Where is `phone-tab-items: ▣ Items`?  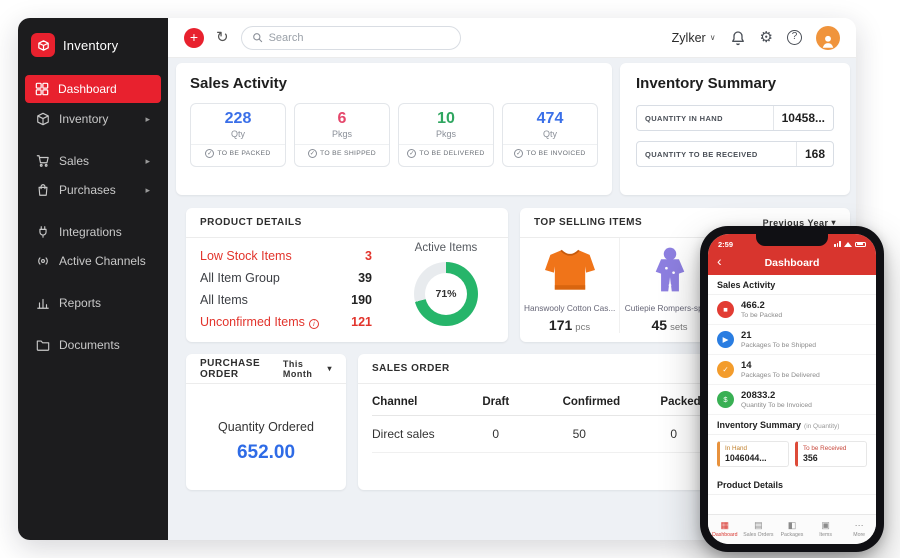 phone-tab-items: ▣ Items is located at coordinates (826, 529).